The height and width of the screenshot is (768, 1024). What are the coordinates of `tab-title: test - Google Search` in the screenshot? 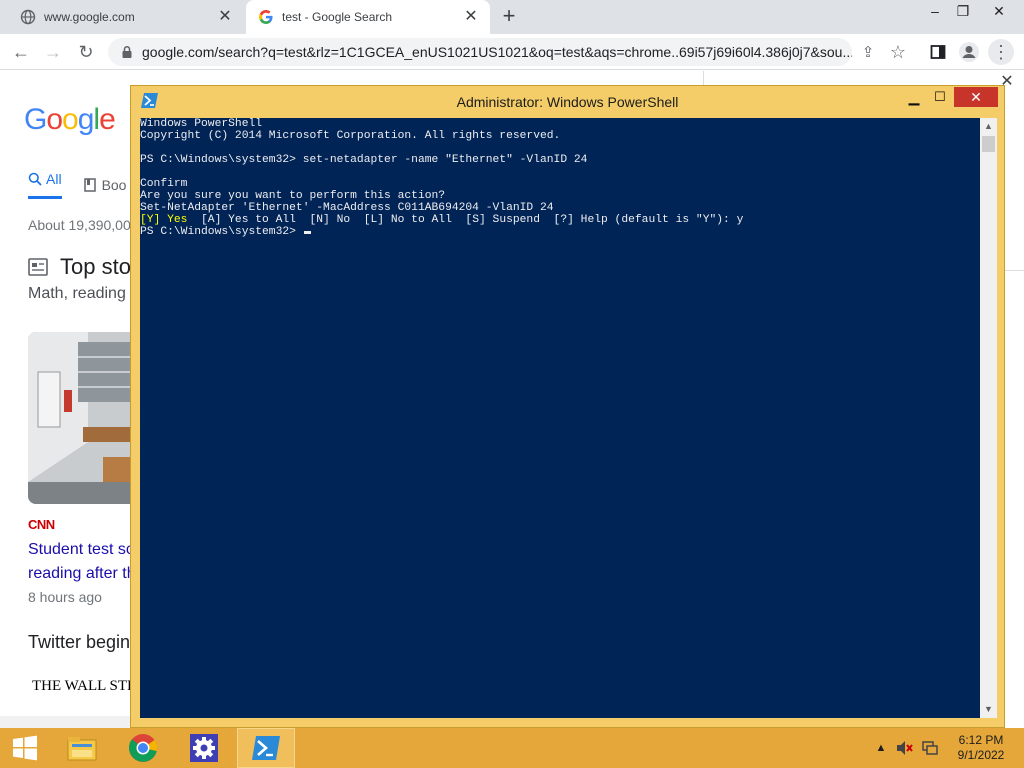 It's located at (337, 17).